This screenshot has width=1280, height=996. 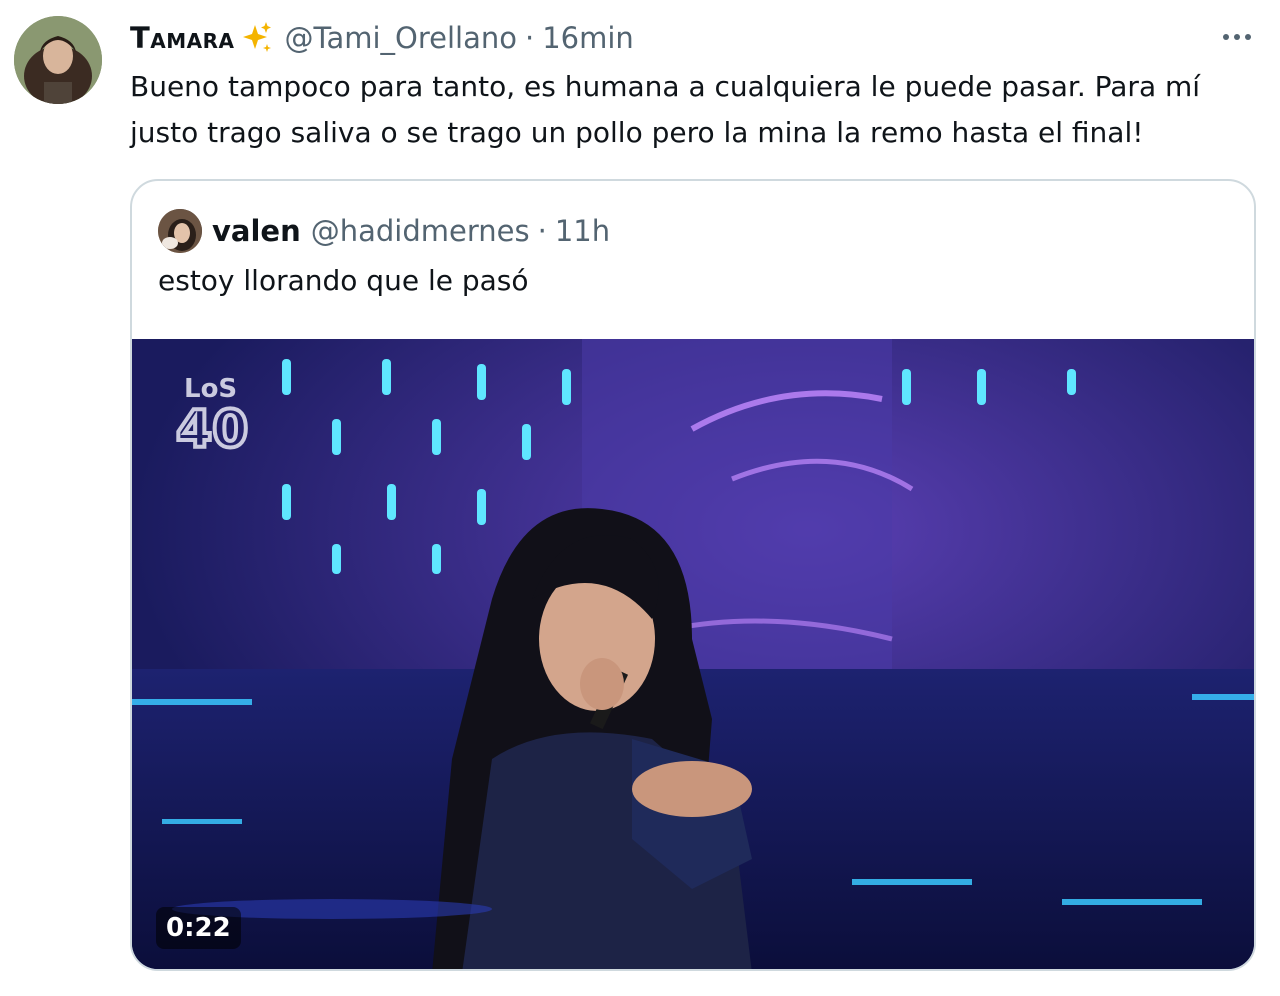 I want to click on video-duration-badge: 0:22, so click(x=198, y=928).